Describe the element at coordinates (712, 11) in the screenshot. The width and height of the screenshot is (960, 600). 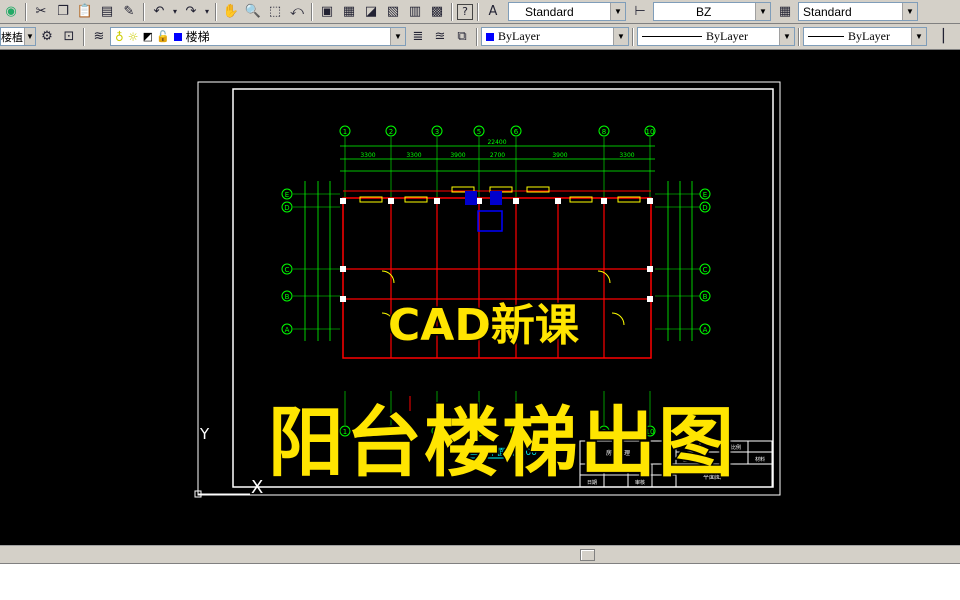
I see `dim-style-select: BZ ▼` at that location.